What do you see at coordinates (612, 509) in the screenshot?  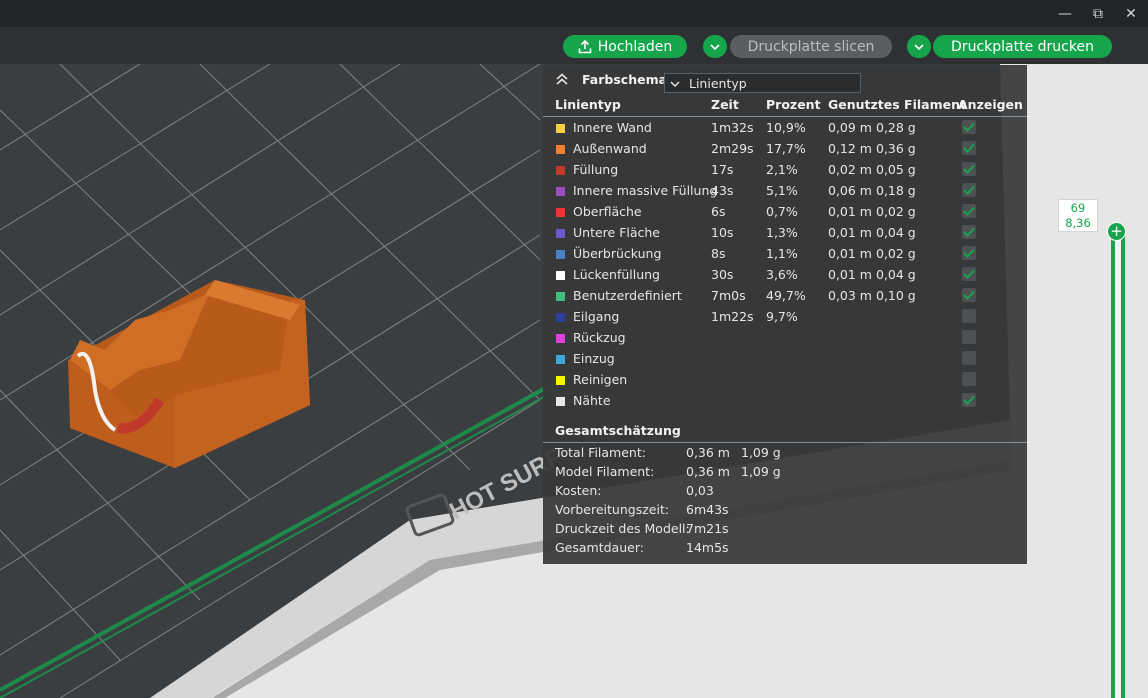 I see `summary-label: Vorbereitungszeit:` at bounding box center [612, 509].